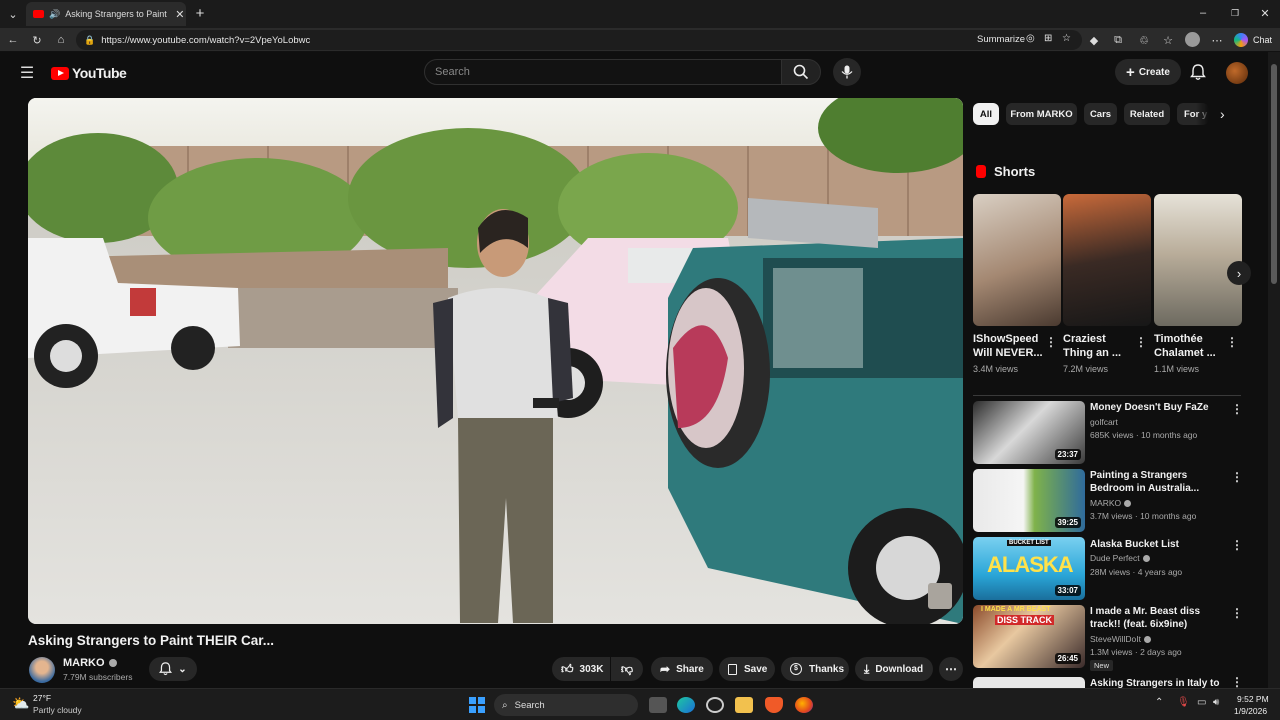  What do you see at coordinates (27, 73) in the screenshot?
I see `hamburger-menu-icon: ☰` at bounding box center [27, 73].